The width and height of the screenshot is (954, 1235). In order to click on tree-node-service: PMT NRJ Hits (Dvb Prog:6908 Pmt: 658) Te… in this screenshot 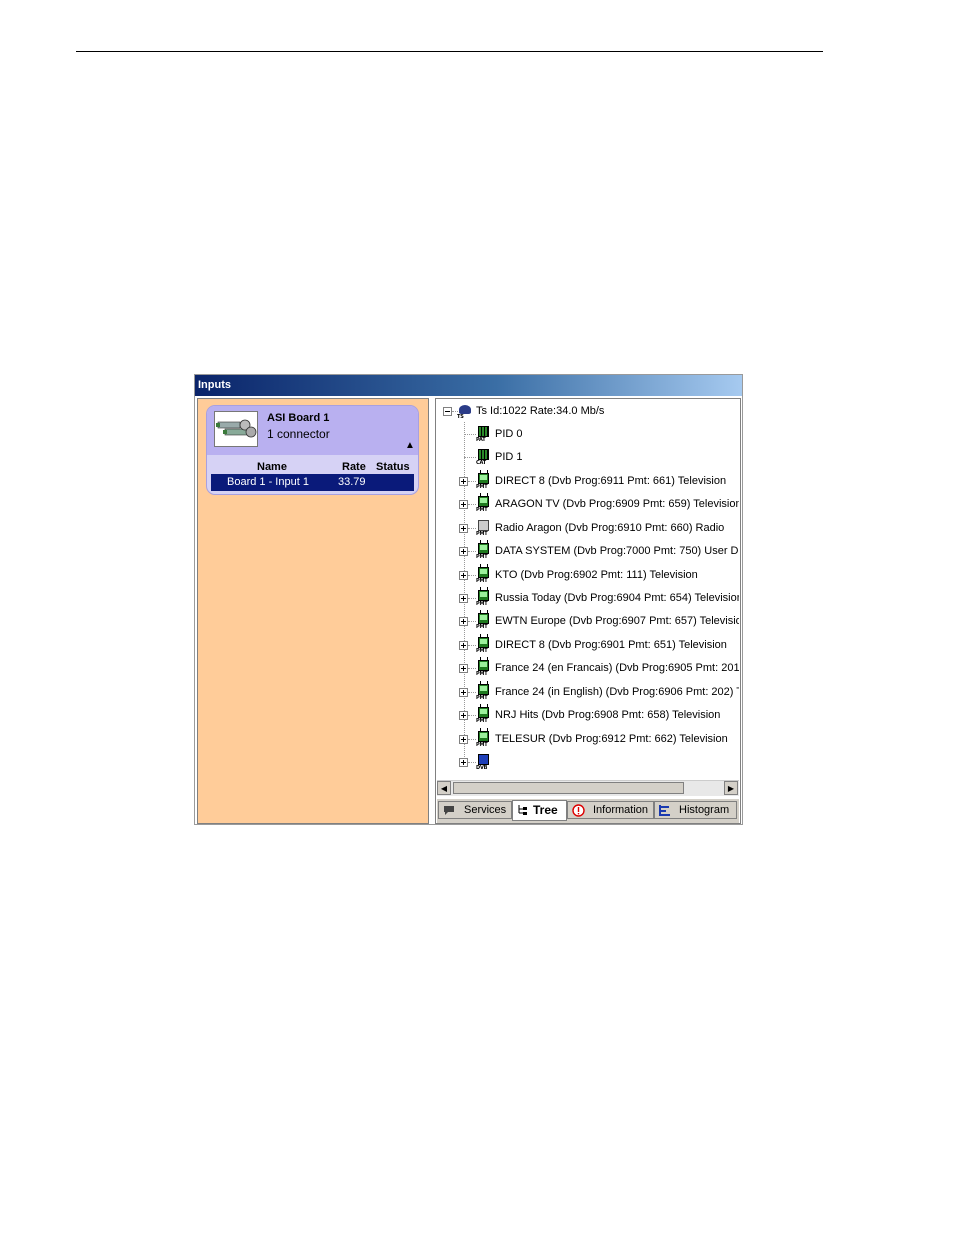, I will do `click(588, 715)`.